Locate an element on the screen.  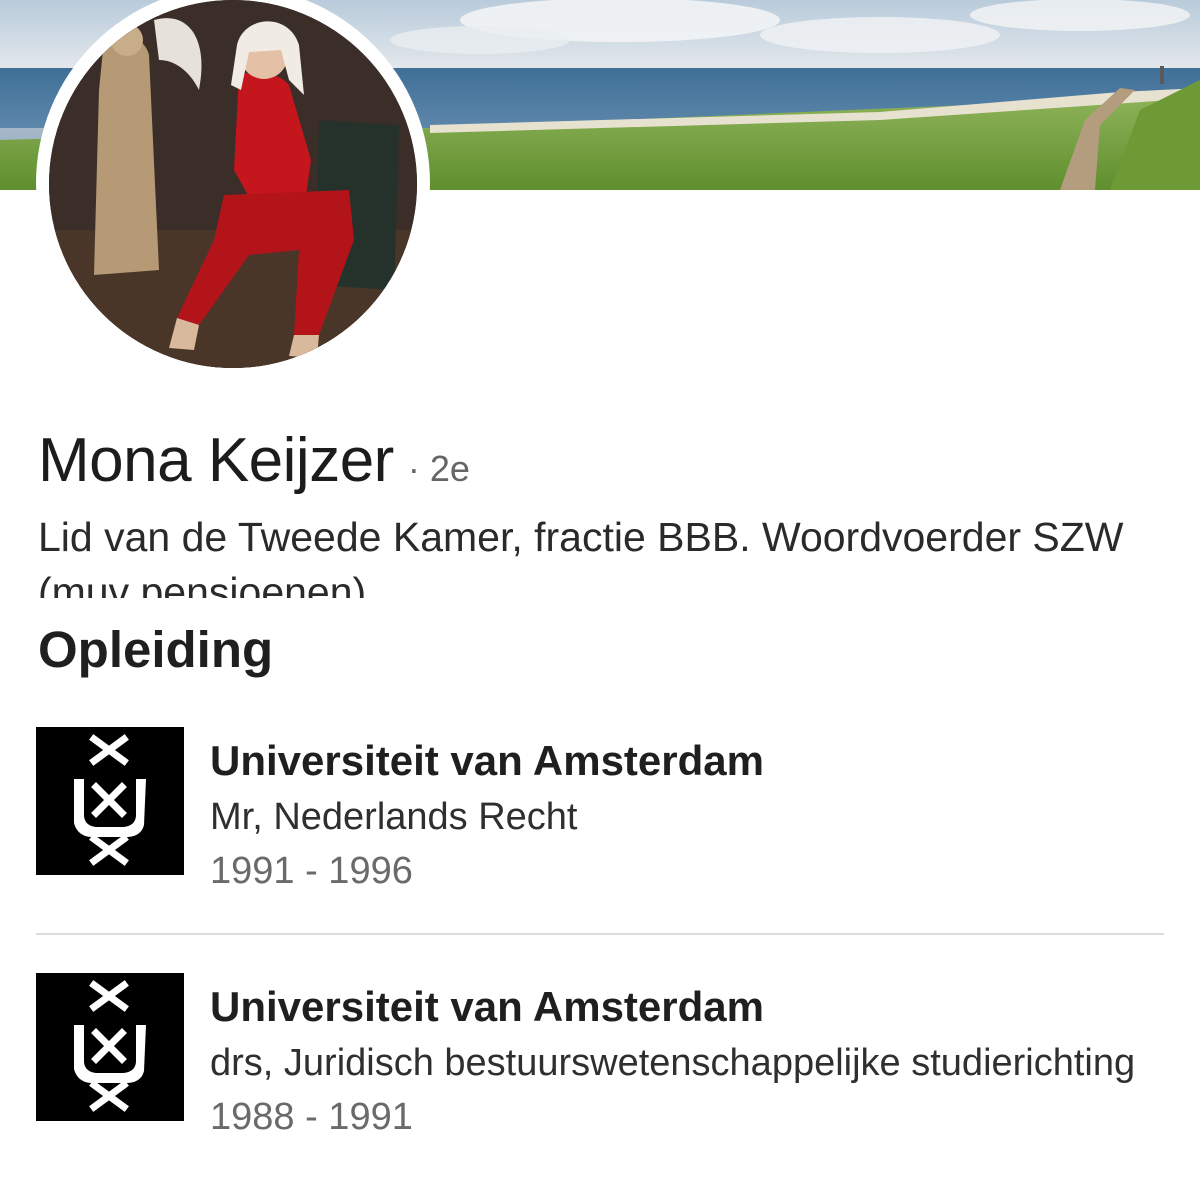
education-section-title: Opleiding is located at coordinates (156, 649).